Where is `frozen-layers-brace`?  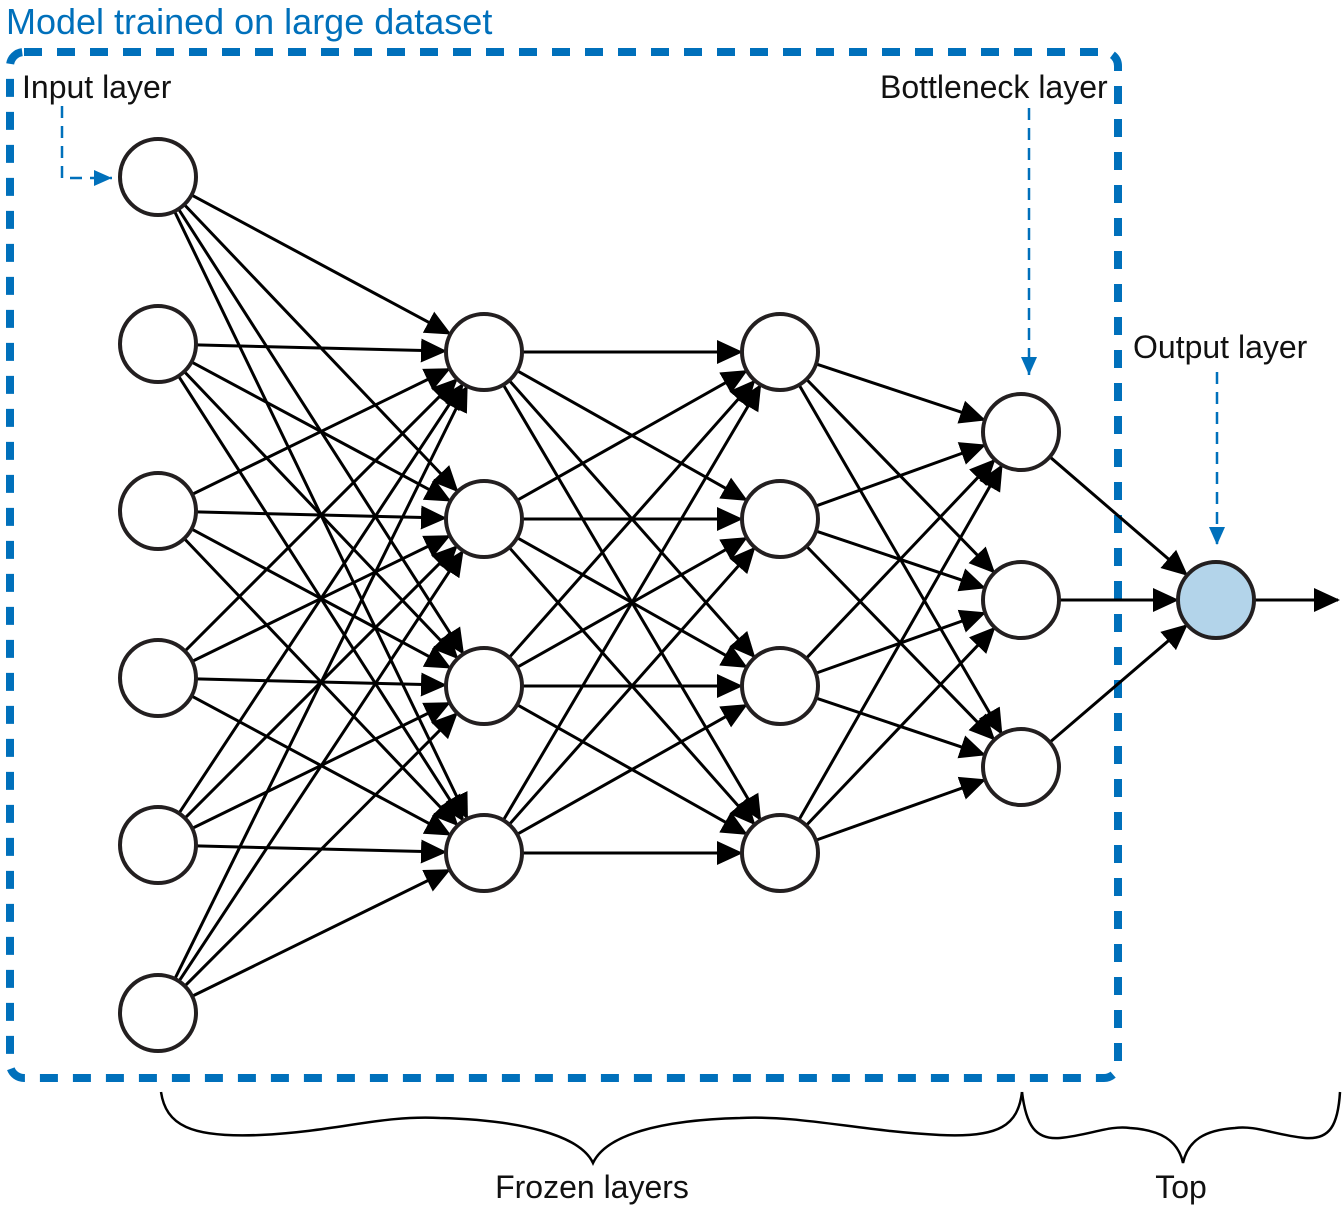 frozen-layers-brace is located at coordinates (591, 1128).